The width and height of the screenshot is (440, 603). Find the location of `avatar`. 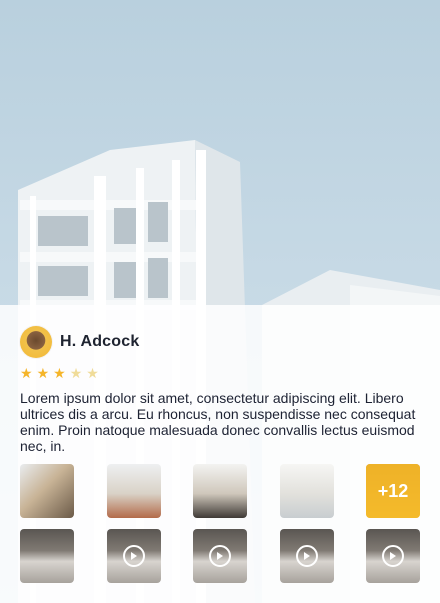

avatar is located at coordinates (36, 342).